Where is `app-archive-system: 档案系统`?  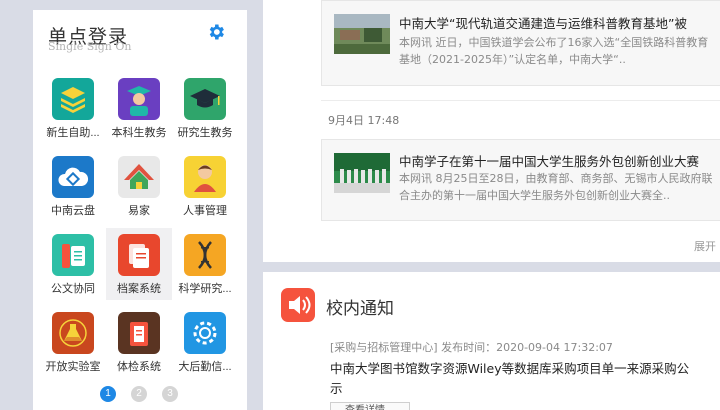
app-archive-system: 档案系统 is located at coordinates (139, 264).